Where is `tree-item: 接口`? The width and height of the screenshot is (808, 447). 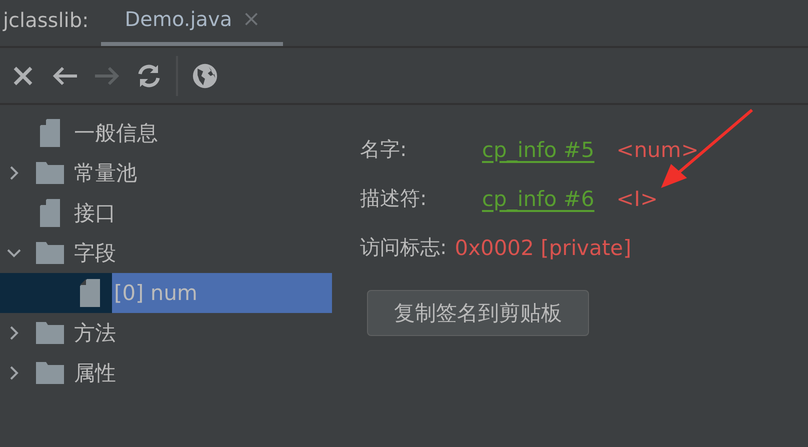 tree-item: 接口 is located at coordinates (94, 213).